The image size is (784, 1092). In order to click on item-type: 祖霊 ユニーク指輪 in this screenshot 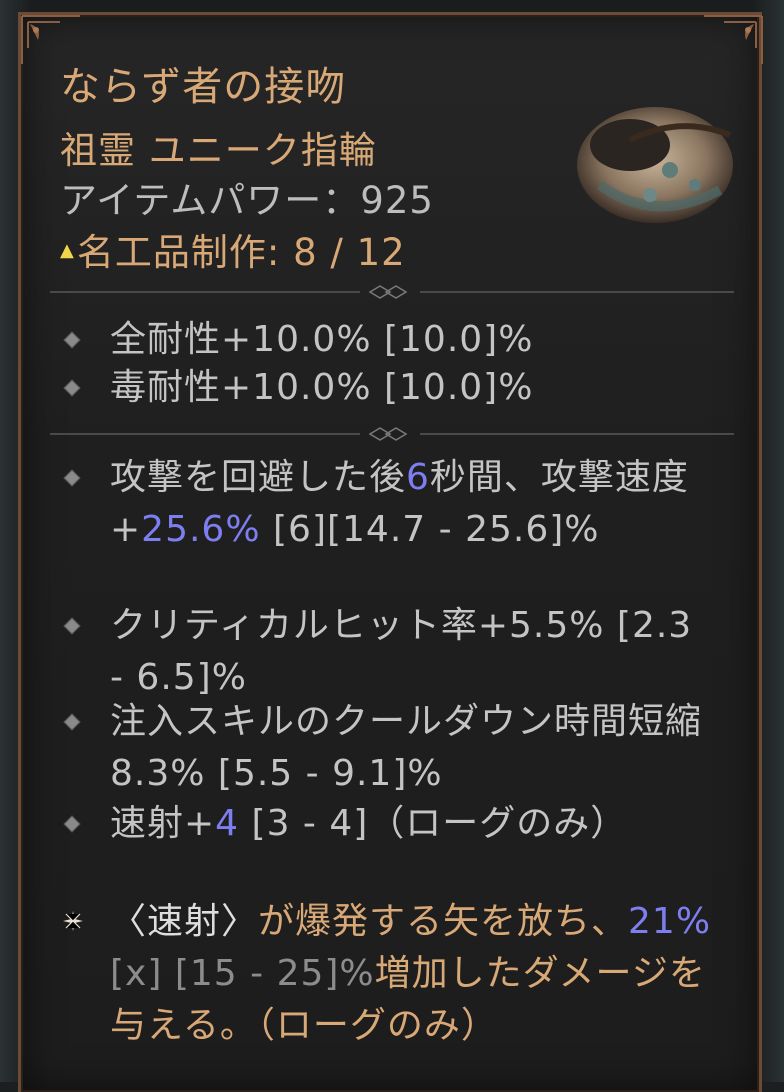, I will do `click(218, 150)`.